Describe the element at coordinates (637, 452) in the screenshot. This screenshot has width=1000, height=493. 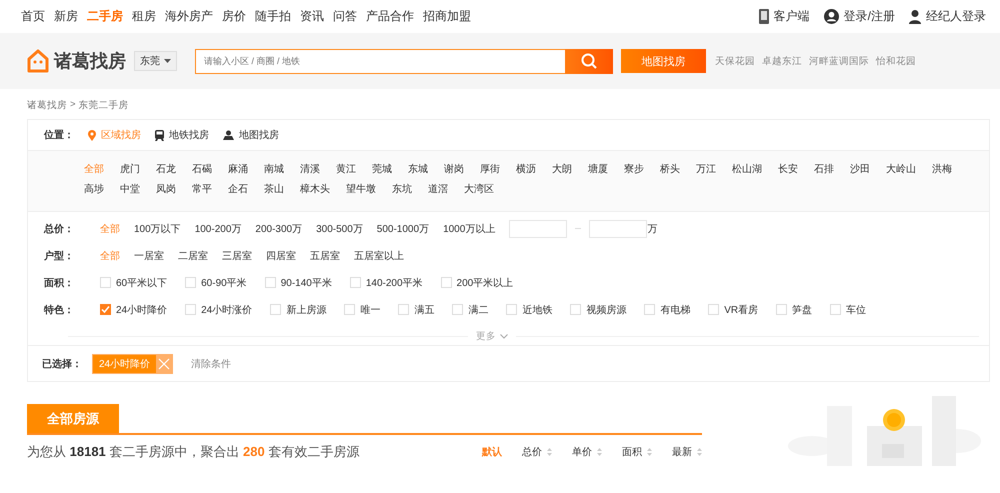
I see `sort-option: 面积` at that location.